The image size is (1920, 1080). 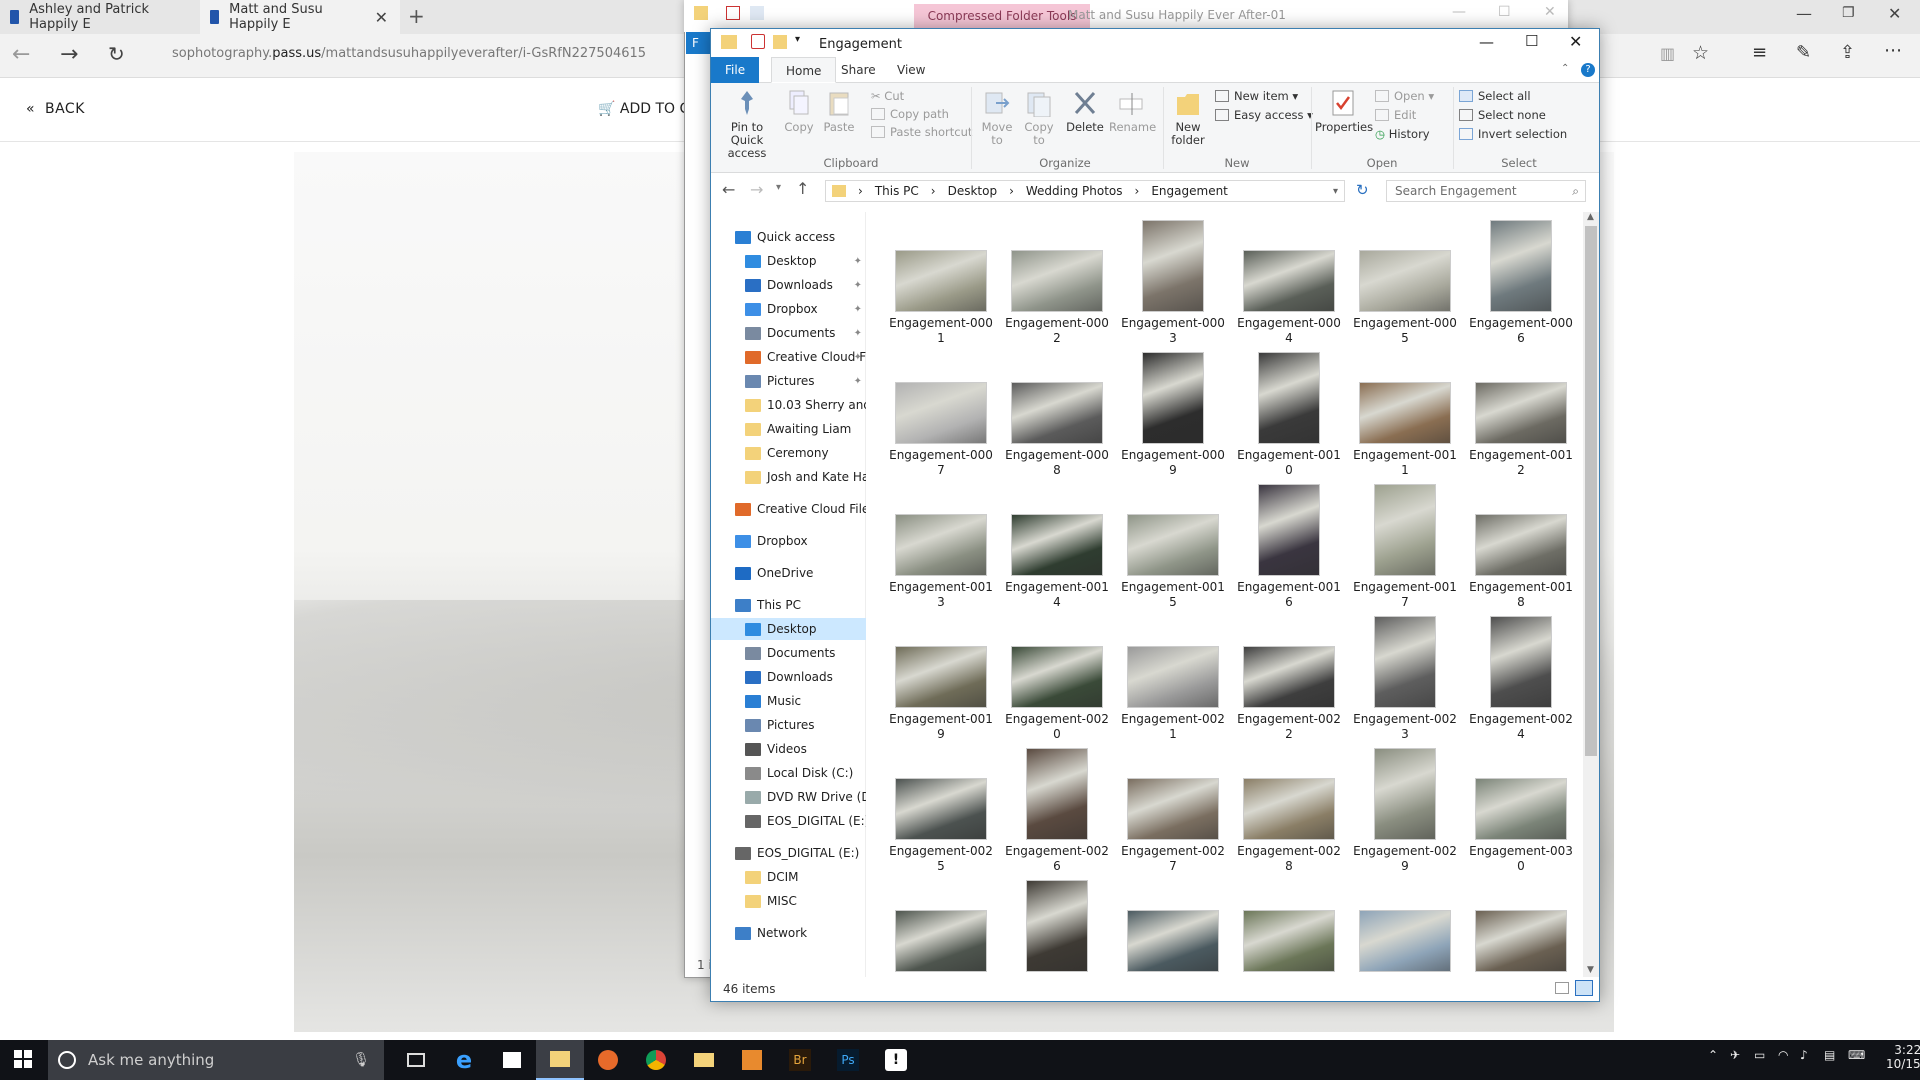 I want to click on file-explorer-icon, so click(x=560, y=1060).